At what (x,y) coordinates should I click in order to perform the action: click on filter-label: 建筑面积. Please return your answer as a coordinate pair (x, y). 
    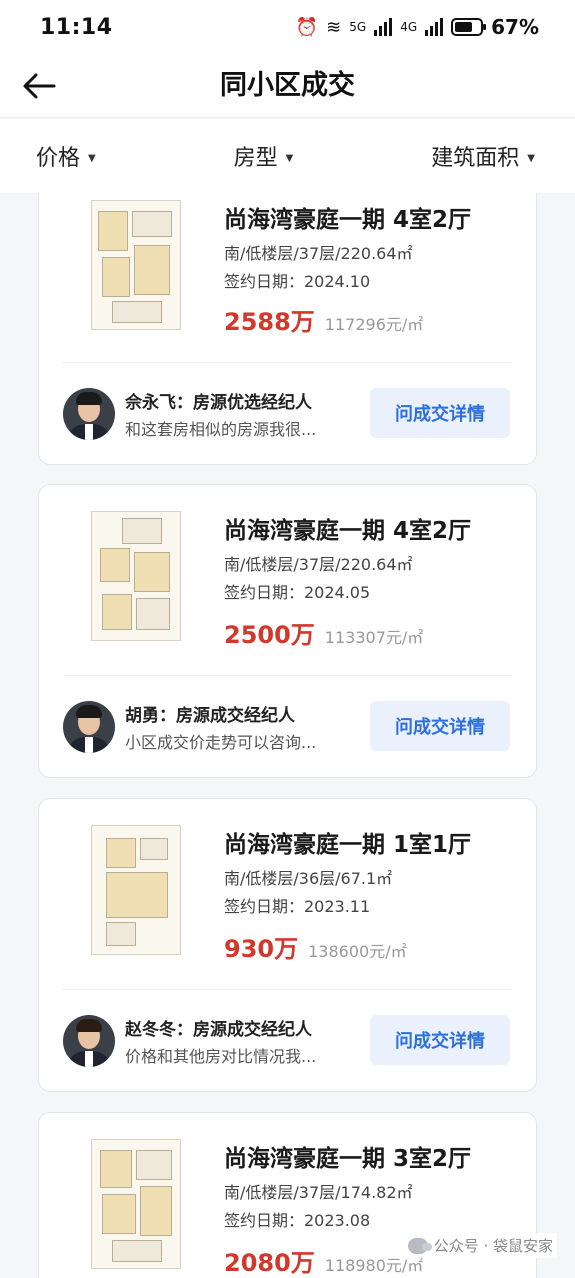
    Looking at the image, I should click on (475, 158).